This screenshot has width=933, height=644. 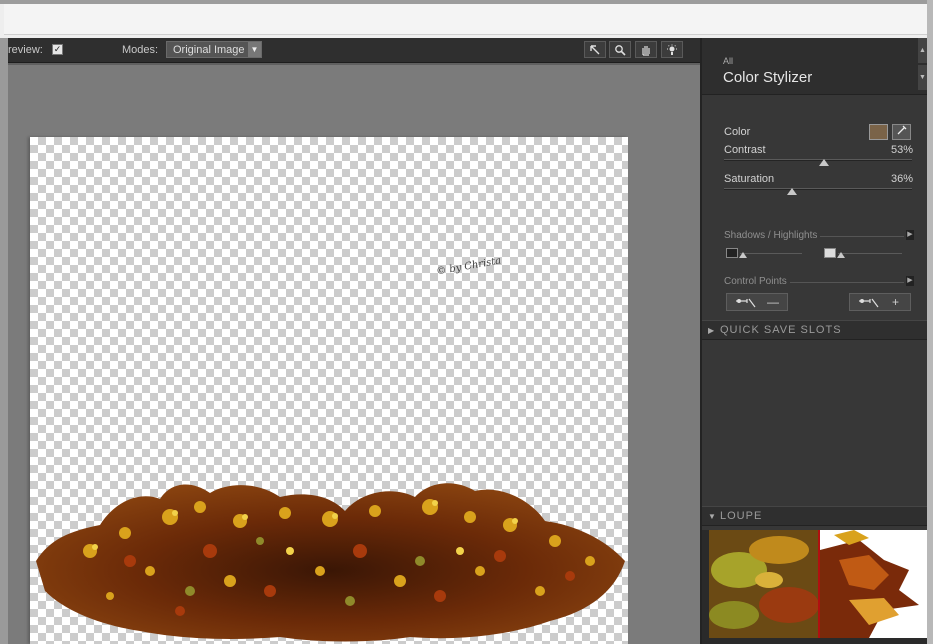 I want to click on quick-save-slots-header: ▶ QUICK SAVE SLOTS, so click(x=814, y=330).